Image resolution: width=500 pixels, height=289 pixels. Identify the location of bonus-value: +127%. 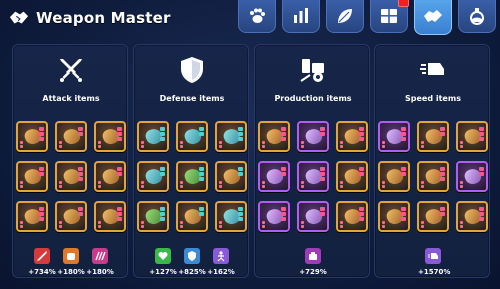
(163, 272).